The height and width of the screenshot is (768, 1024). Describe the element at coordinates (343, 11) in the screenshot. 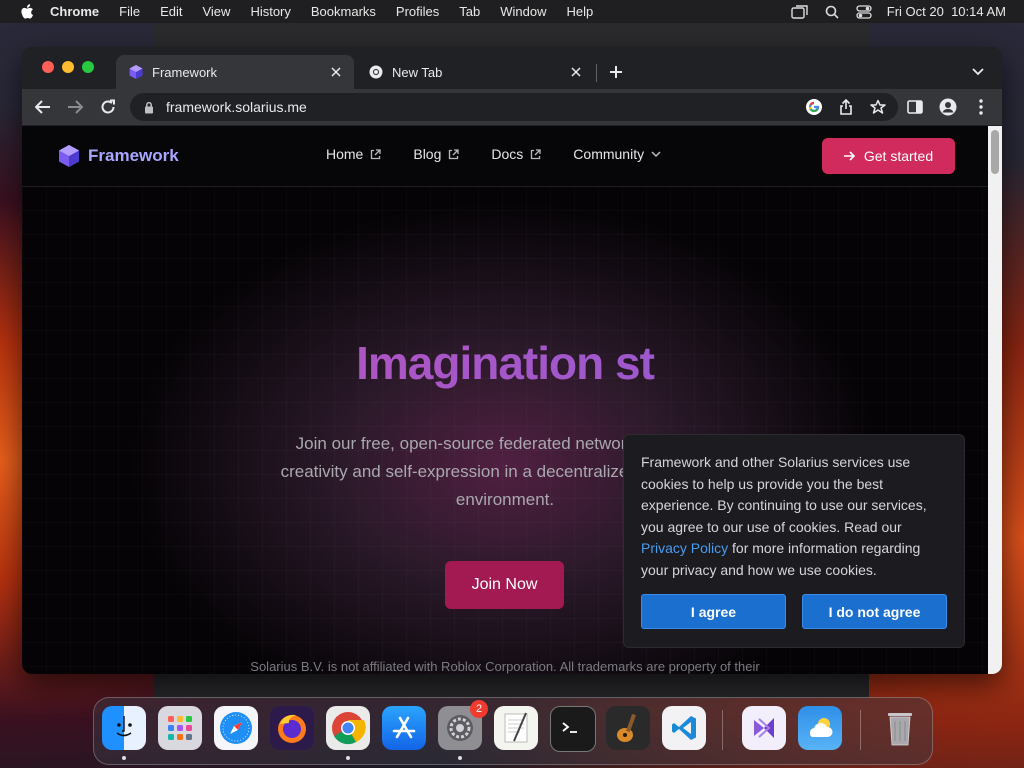

I see `menu-bookmarks: Bookmarks` at that location.